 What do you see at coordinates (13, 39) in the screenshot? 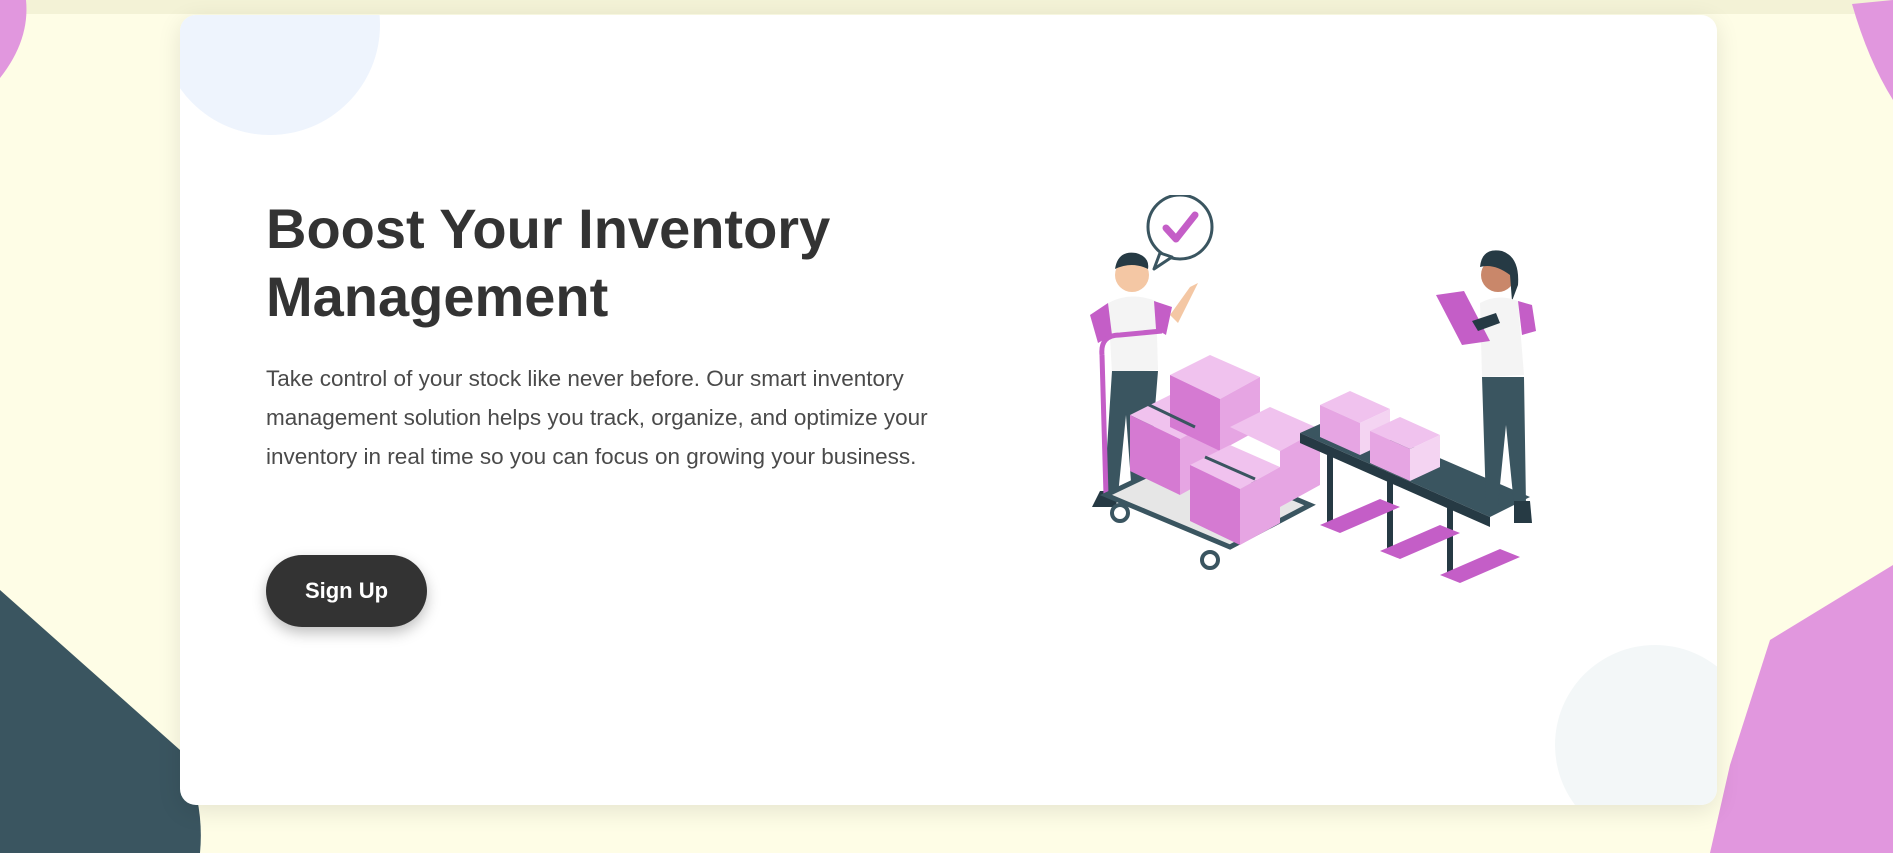
I see `top-left-pink-blob` at bounding box center [13, 39].